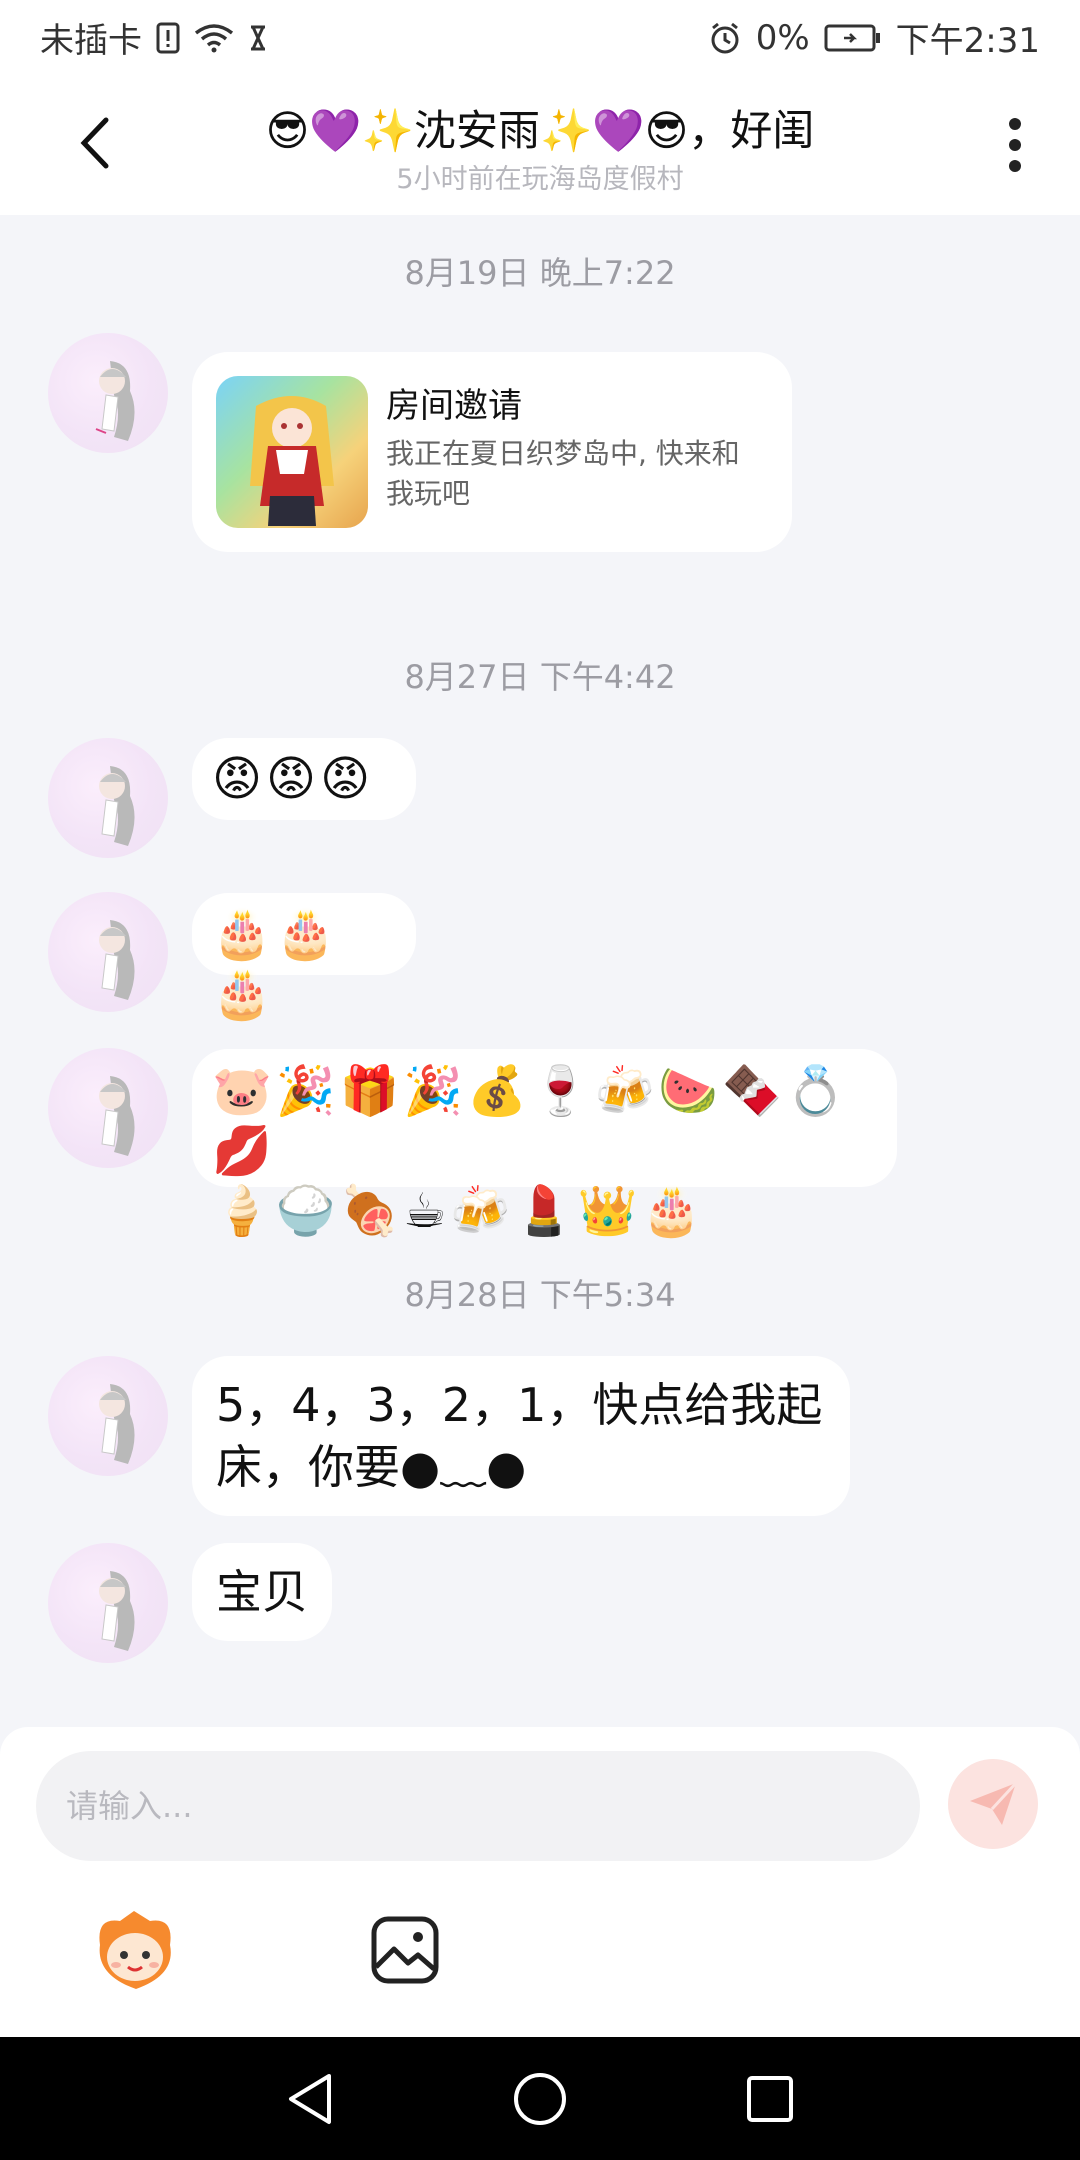 Image resolution: width=1080 pixels, height=2160 pixels. What do you see at coordinates (304, 779) in the screenshot?
I see `message-bubble: 😡😡😡` at bounding box center [304, 779].